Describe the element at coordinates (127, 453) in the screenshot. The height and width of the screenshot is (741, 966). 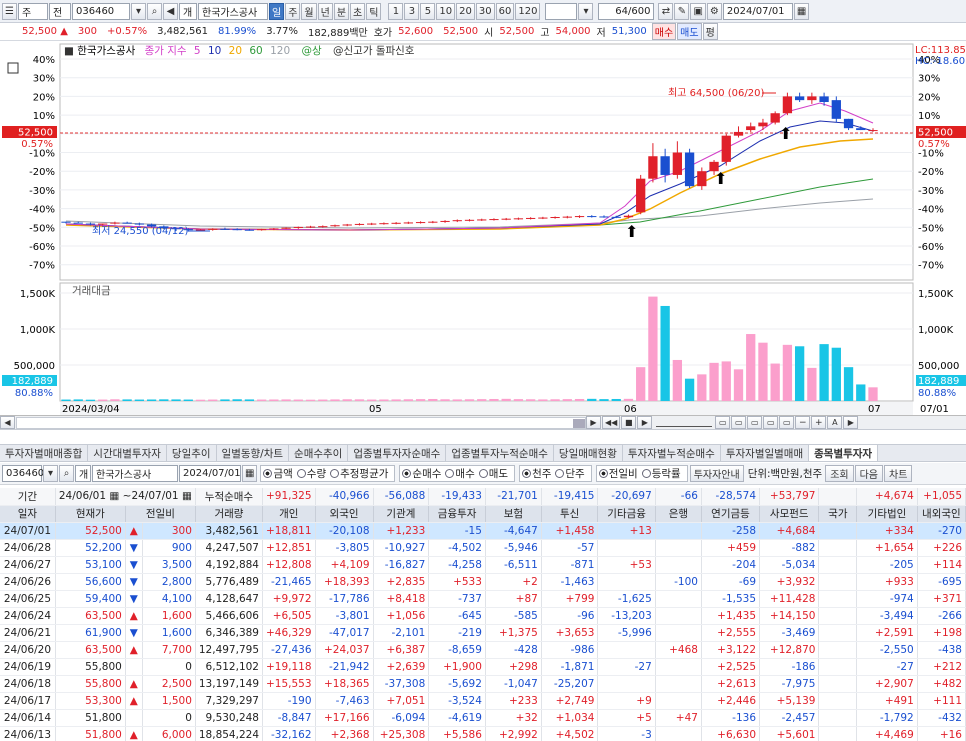
I see `tab: 시간대별투자자` at that location.